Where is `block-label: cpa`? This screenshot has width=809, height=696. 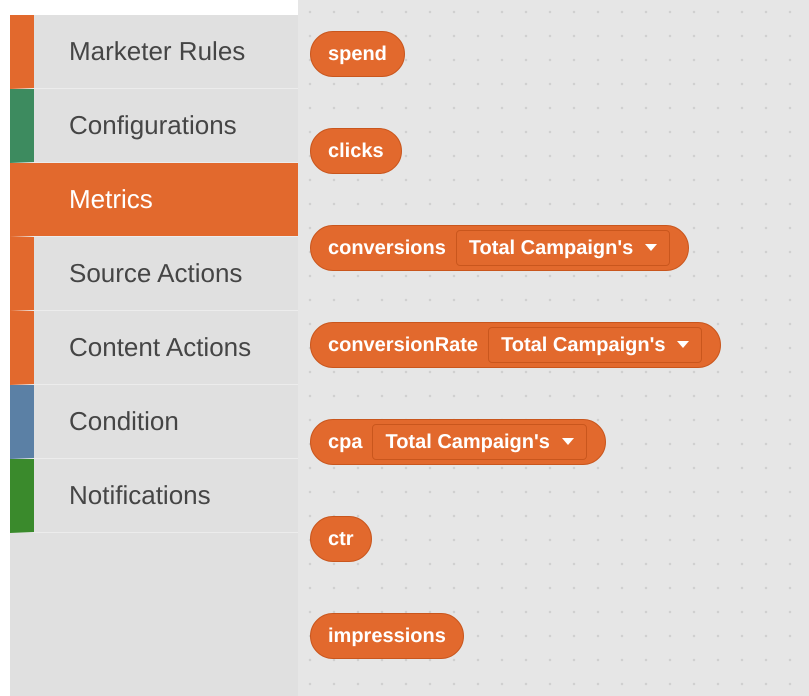
block-label: cpa is located at coordinates (345, 442).